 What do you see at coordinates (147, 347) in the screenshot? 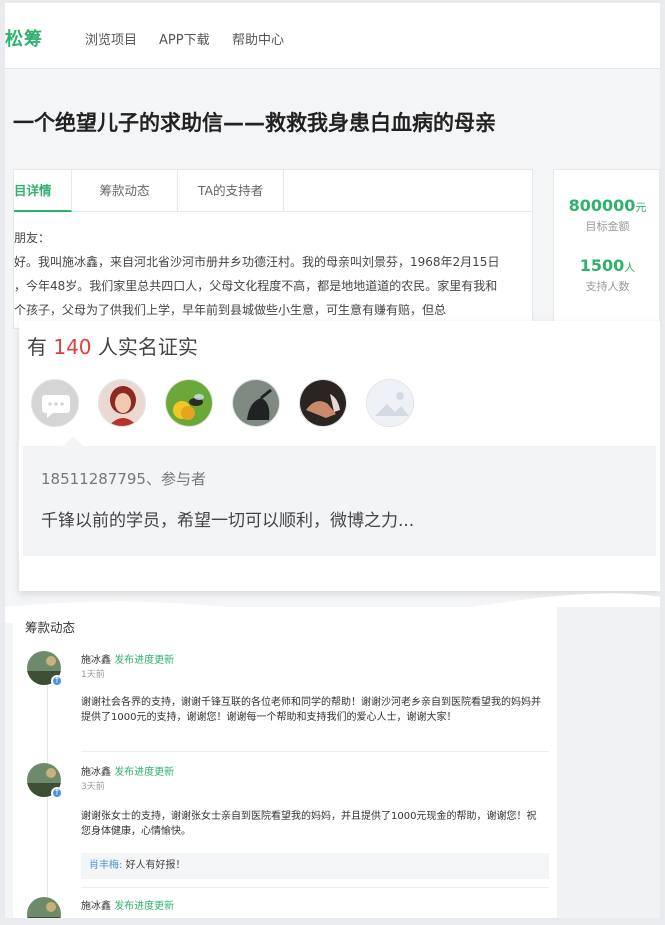
I see `verification-suffix: 人实名证实` at bounding box center [147, 347].